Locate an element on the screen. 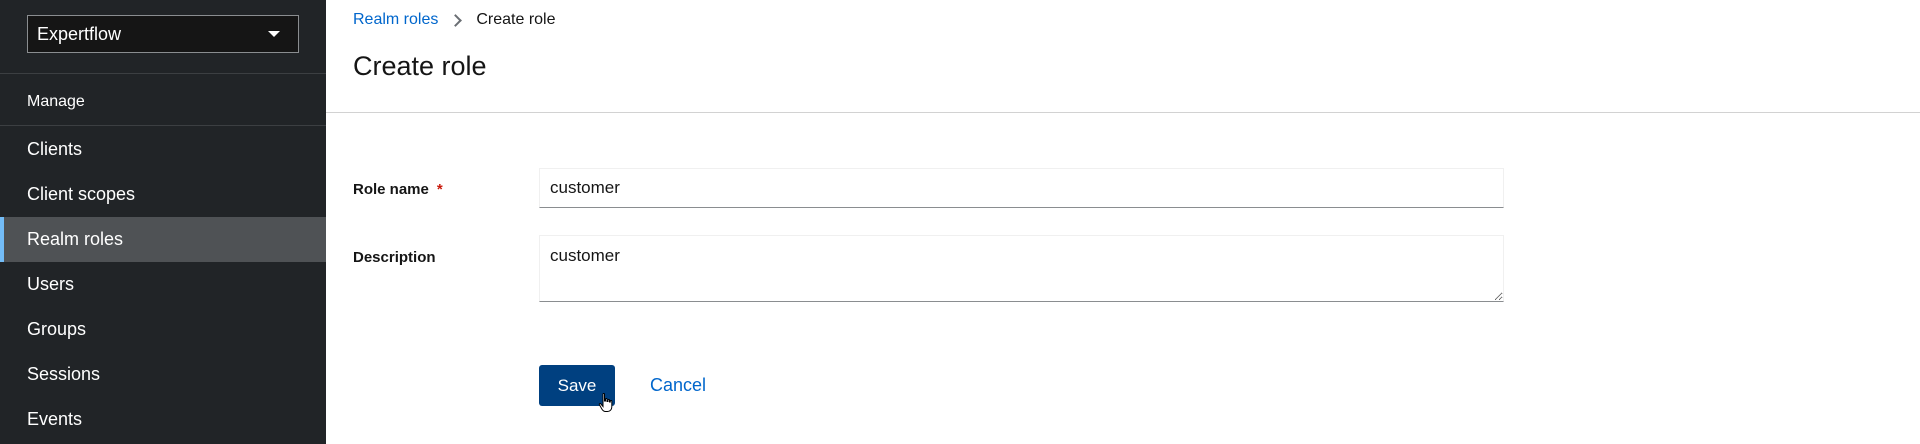 The image size is (1920, 444). sidebar-item-groups: Groups is located at coordinates (163, 329).